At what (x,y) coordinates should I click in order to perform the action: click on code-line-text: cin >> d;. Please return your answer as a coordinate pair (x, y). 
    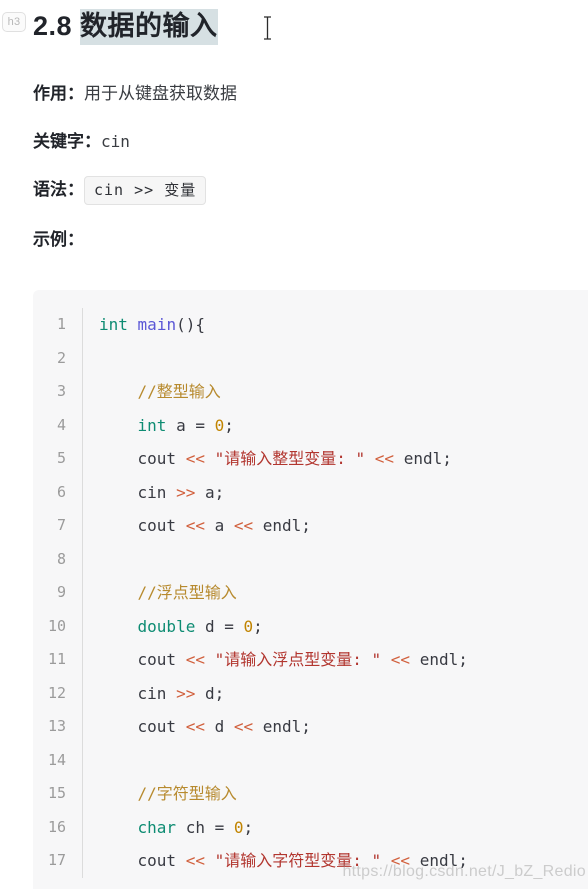
    Looking at the image, I should click on (335, 693).